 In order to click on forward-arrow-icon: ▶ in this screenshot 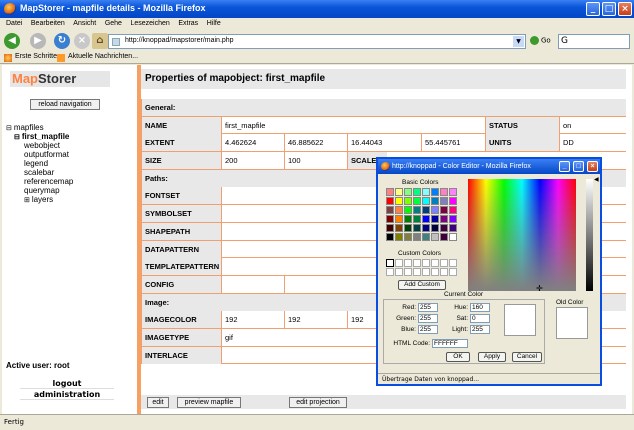, I will do `click(38, 41)`.